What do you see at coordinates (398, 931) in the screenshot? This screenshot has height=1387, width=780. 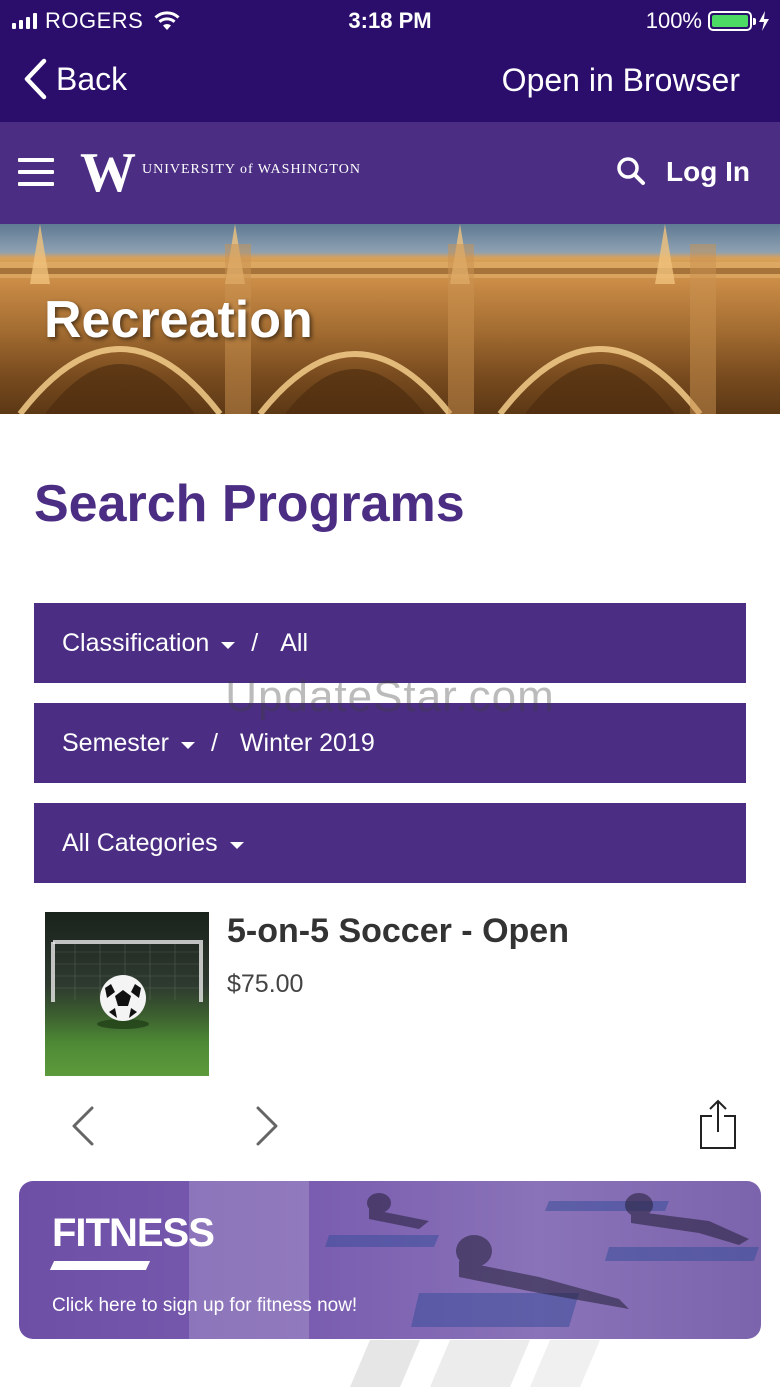 I see `program-title-link: 5-on-5 Soccer - Open` at bounding box center [398, 931].